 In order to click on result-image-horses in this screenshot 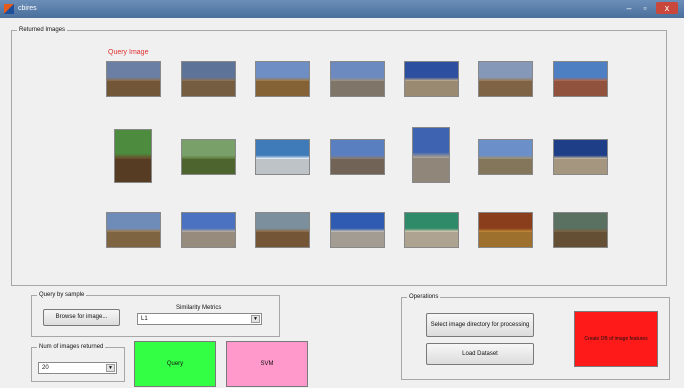, I will do `click(133, 156)`.